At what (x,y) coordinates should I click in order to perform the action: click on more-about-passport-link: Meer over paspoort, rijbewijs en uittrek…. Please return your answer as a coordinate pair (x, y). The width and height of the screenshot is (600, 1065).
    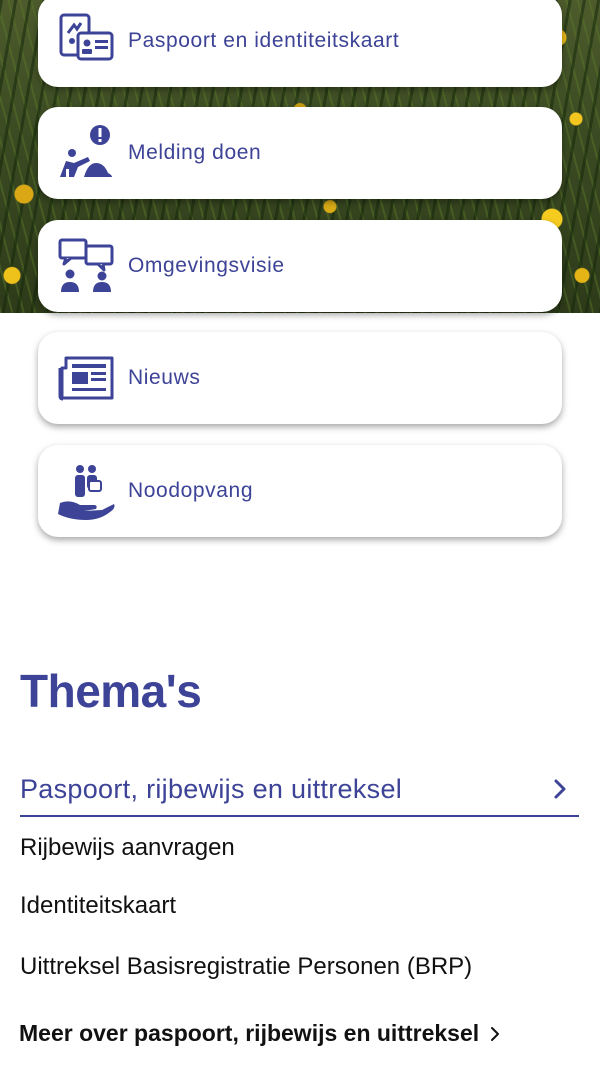
    Looking at the image, I should click on (261, 1033).